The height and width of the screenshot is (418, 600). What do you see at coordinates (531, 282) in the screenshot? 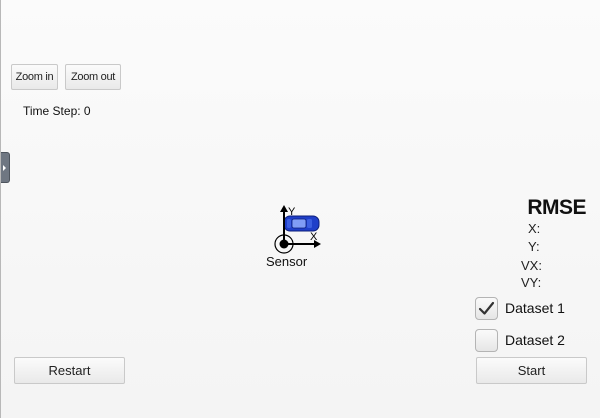
I see `rmse-vy-label: VY:` at bounding box center [531, 282].